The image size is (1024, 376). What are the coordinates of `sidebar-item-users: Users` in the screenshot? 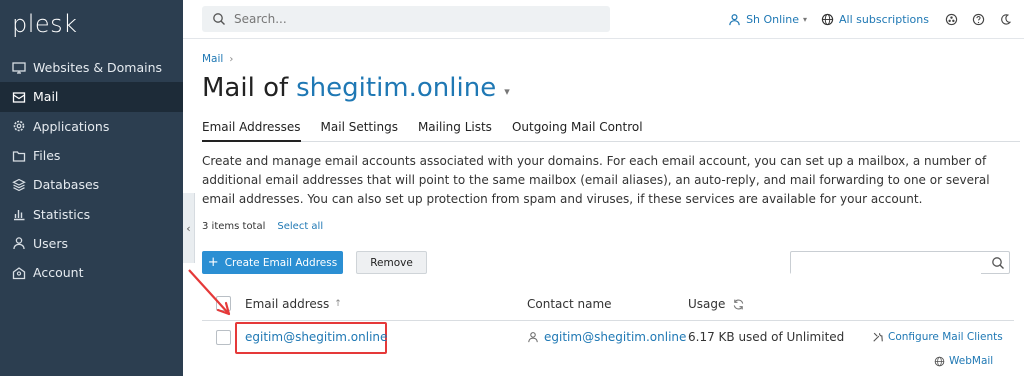 It's located at (91, 243).